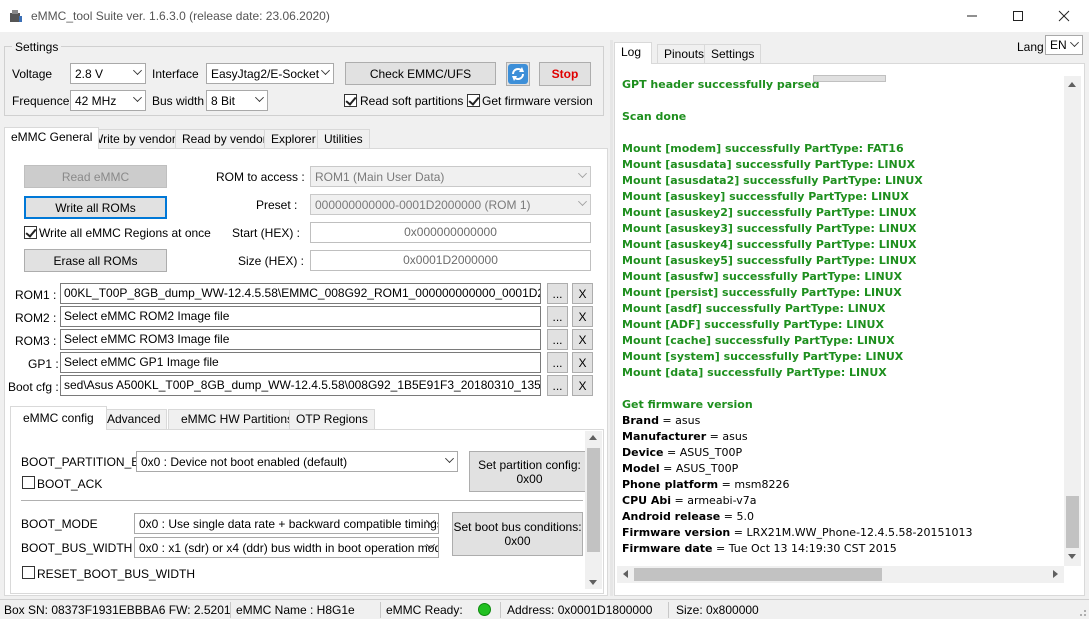  What do you see at coordinates (237, 100) in the screenshot?
I see `bus-width-select: 8 Bit` at bounding box center [237, 100].